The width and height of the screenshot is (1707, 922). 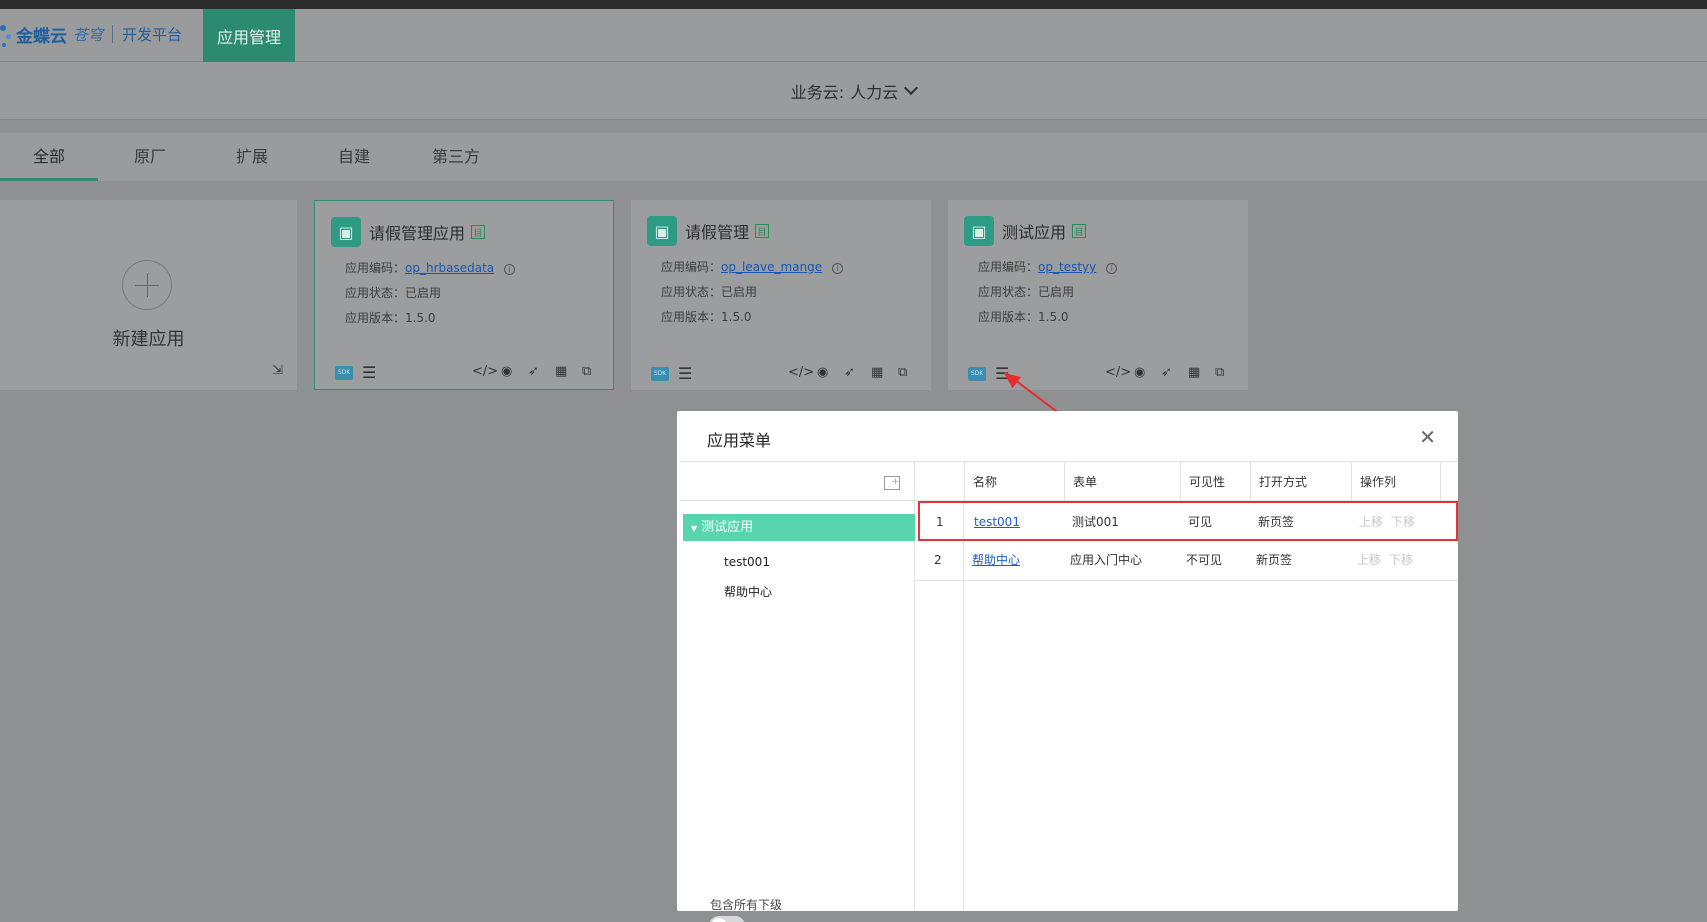 I want to click on new-app-card: 新建应用 ⇲, so click(x=148, y=295).